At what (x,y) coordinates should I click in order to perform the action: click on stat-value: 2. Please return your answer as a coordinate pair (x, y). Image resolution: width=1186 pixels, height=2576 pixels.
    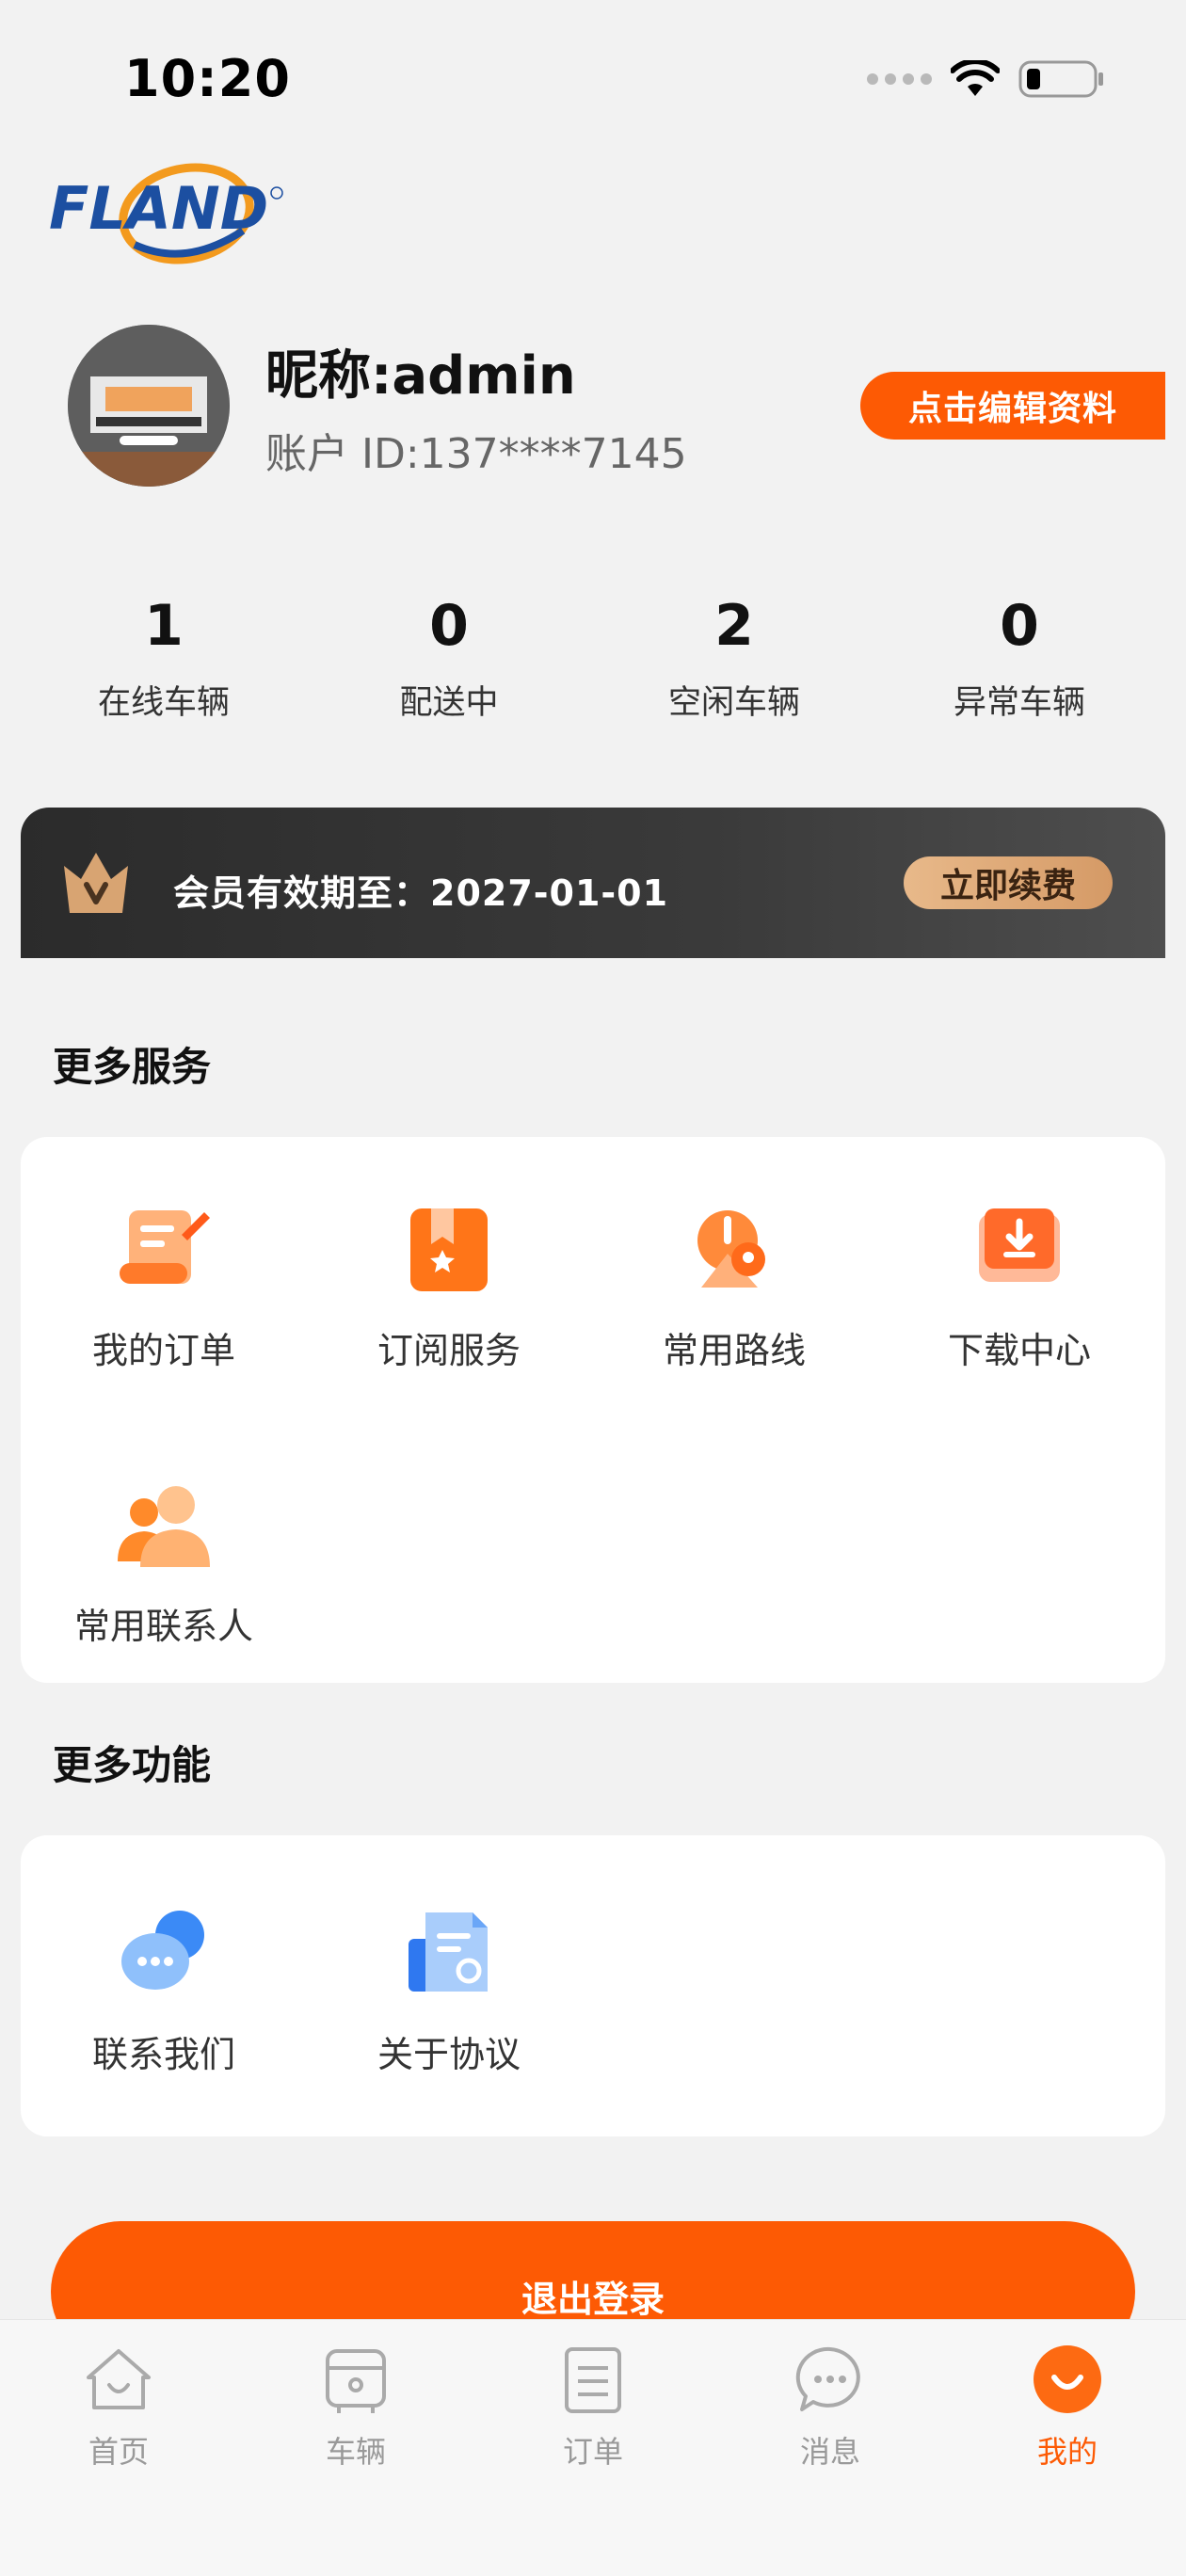
    Looking at the image, I should click on (734, 626).